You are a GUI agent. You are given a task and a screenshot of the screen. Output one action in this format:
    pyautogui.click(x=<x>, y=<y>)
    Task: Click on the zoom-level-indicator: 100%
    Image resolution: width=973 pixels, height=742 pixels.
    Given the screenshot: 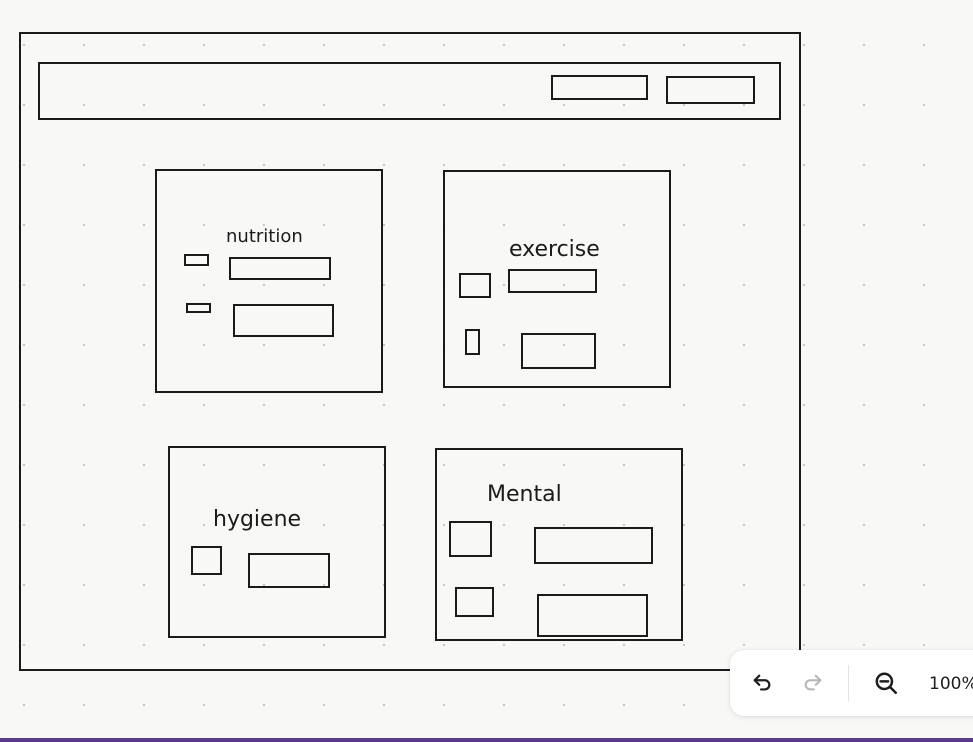 What is the action you would take?
    pyautogui.click(x=951, y=684)
    